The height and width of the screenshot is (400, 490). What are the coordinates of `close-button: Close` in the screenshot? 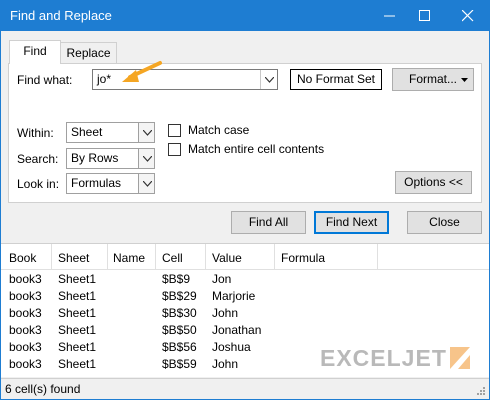 It's located at (444, 222).